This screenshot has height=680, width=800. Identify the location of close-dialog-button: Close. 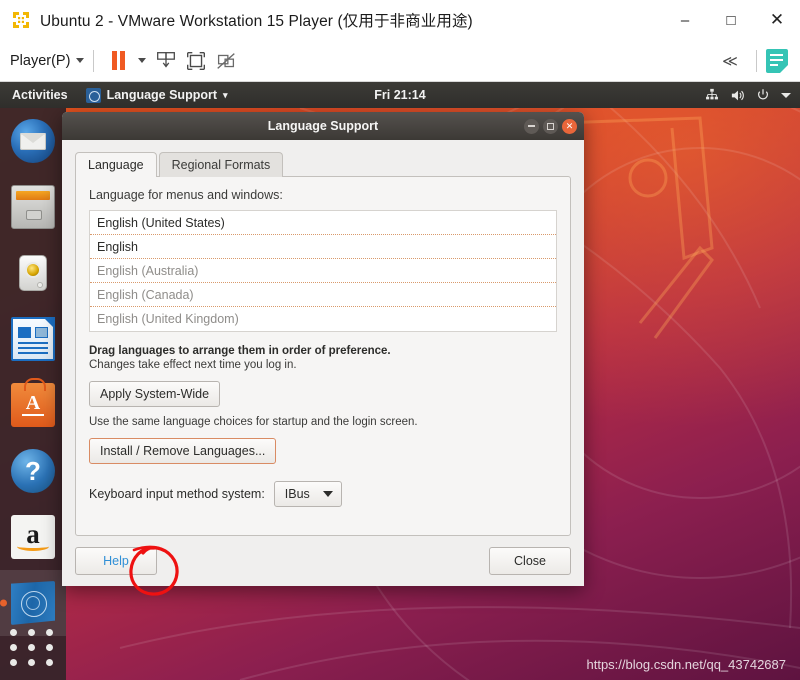
(530, 561).